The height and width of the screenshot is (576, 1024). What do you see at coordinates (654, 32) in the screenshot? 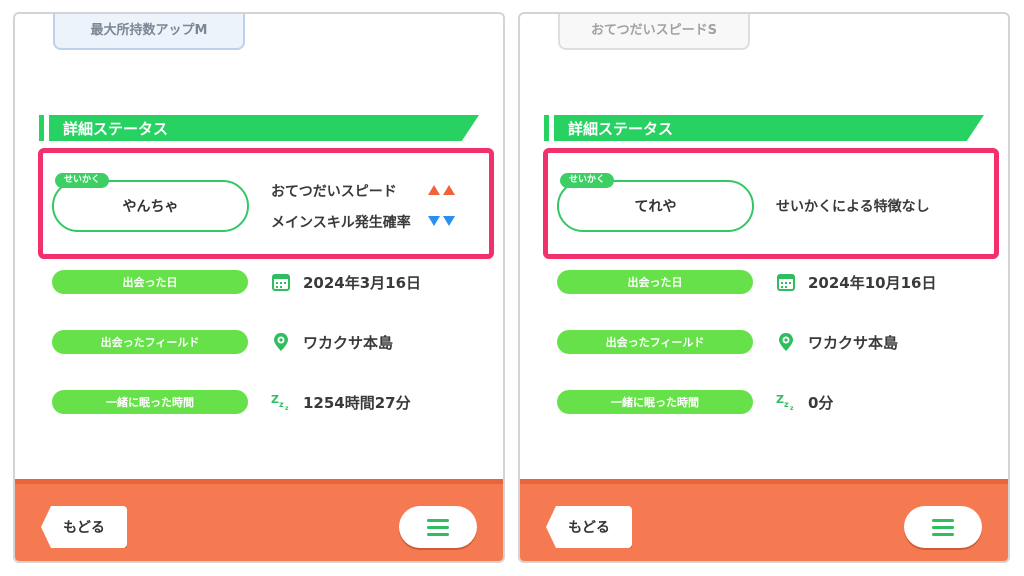
I see `main-skill-label: おてつだいスピードS` at bounding box center [654, 32].